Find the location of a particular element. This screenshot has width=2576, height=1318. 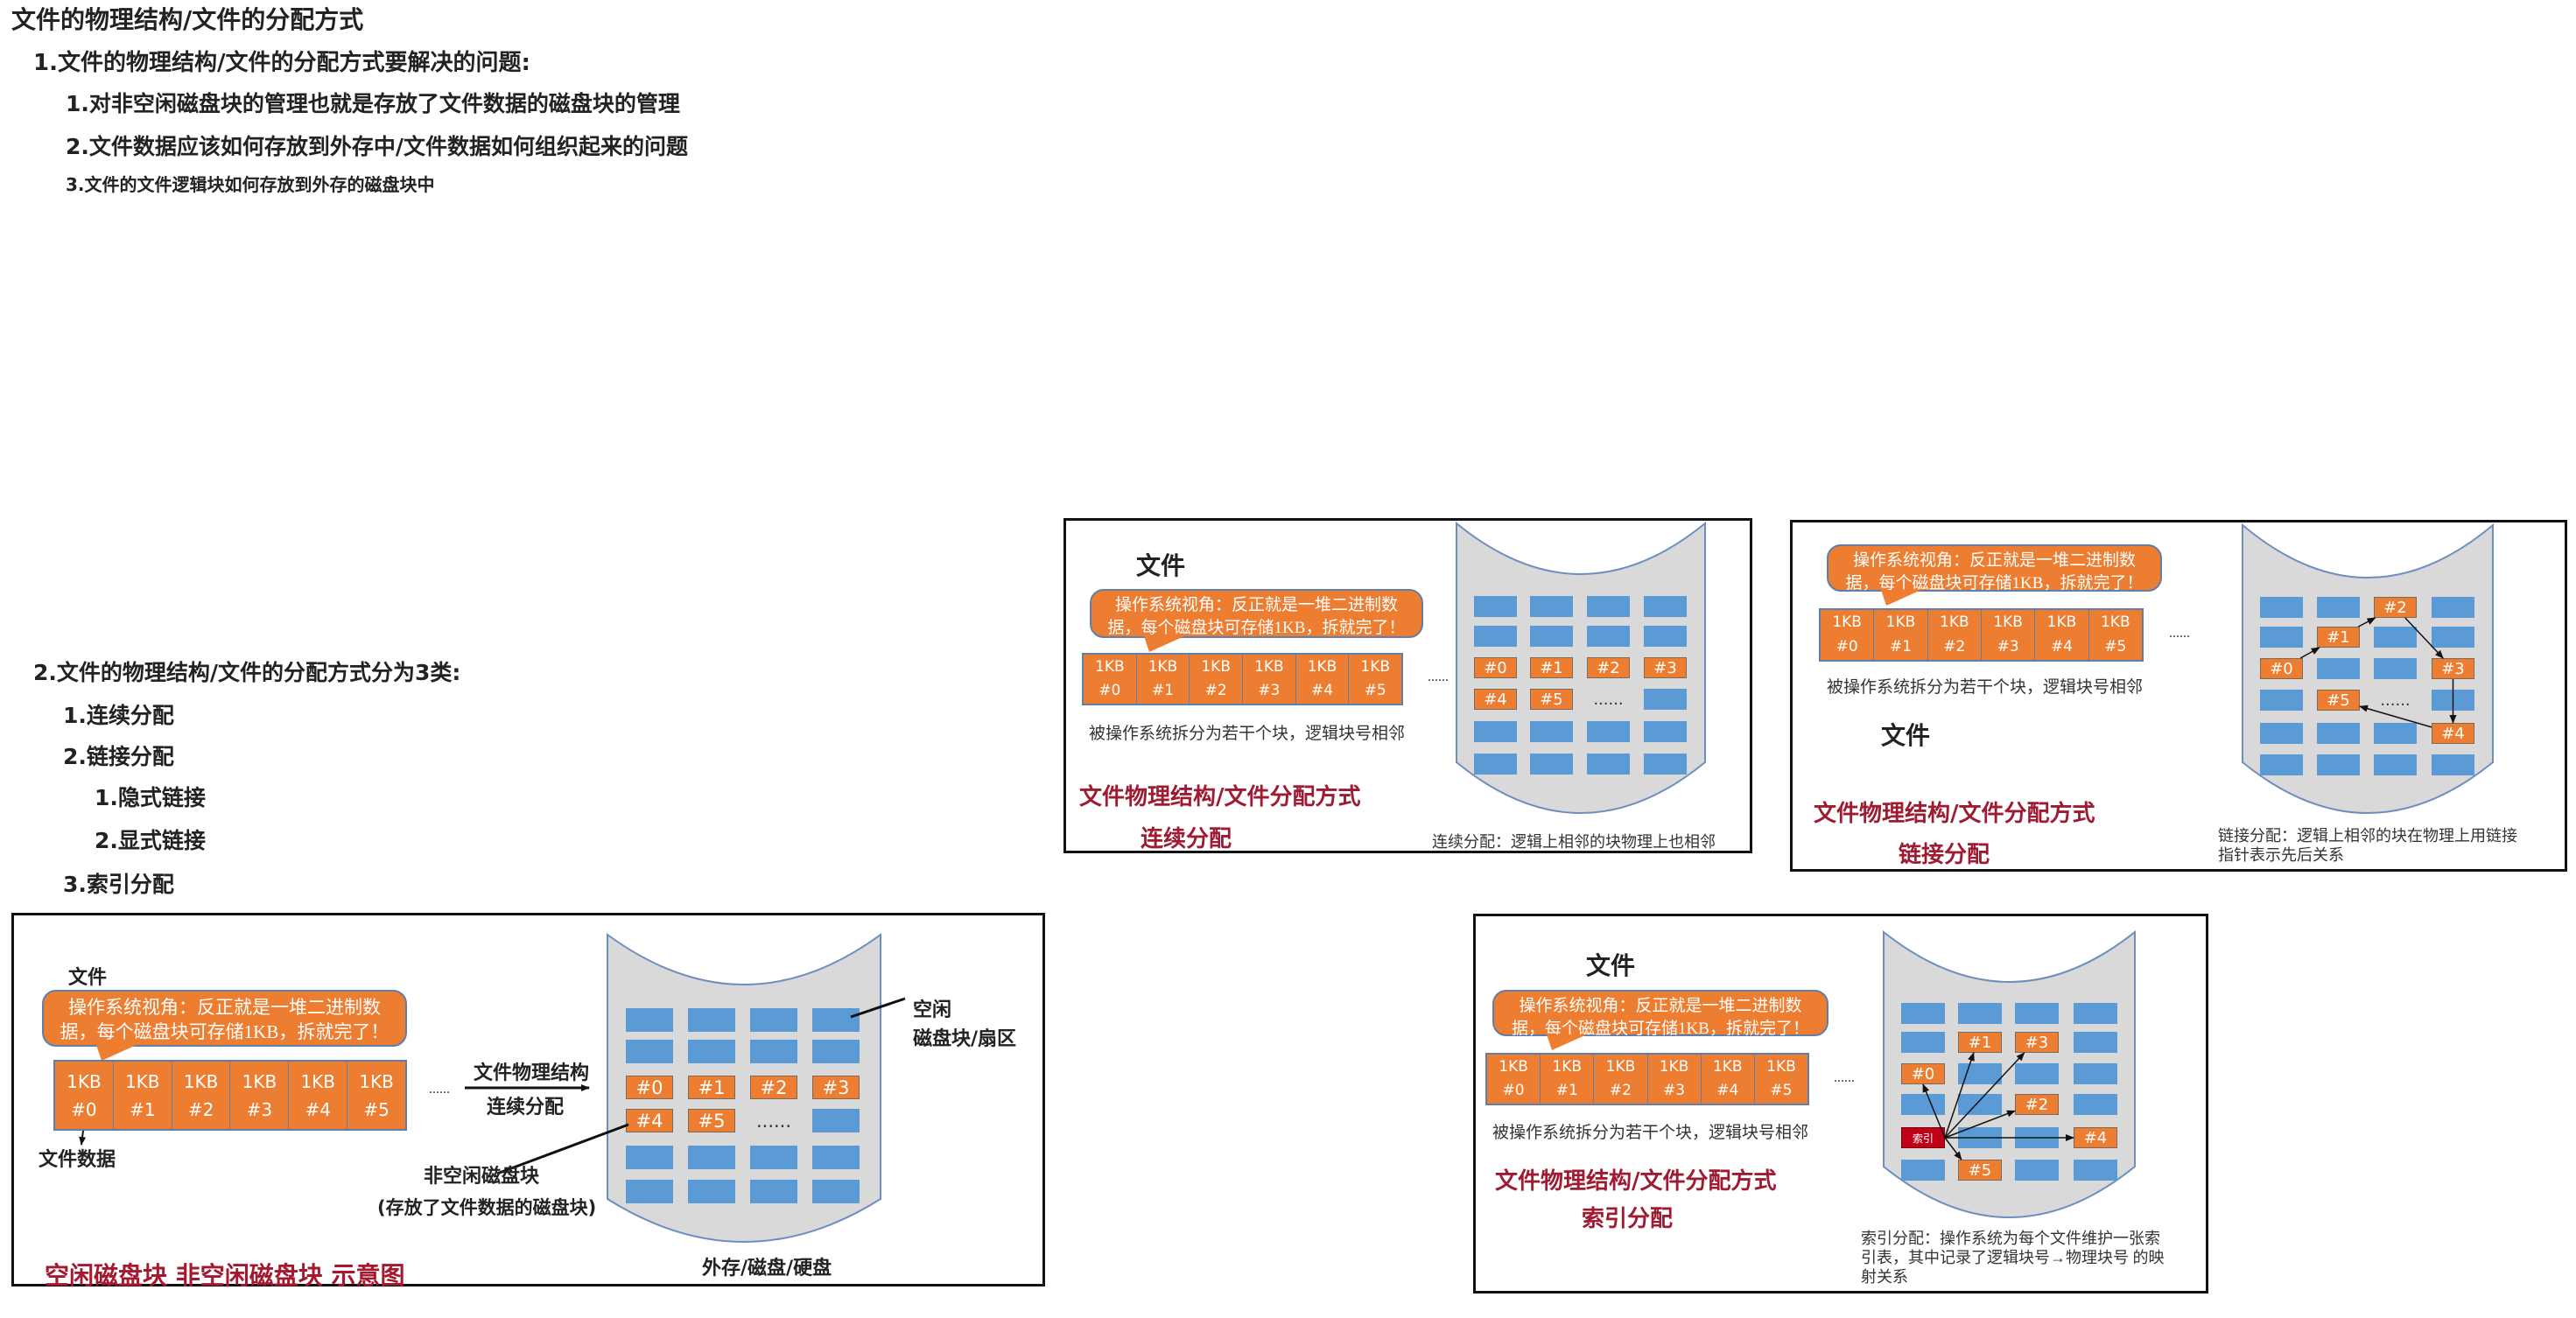

used-disk-block: #1 is located at coordinates (2338, 637).